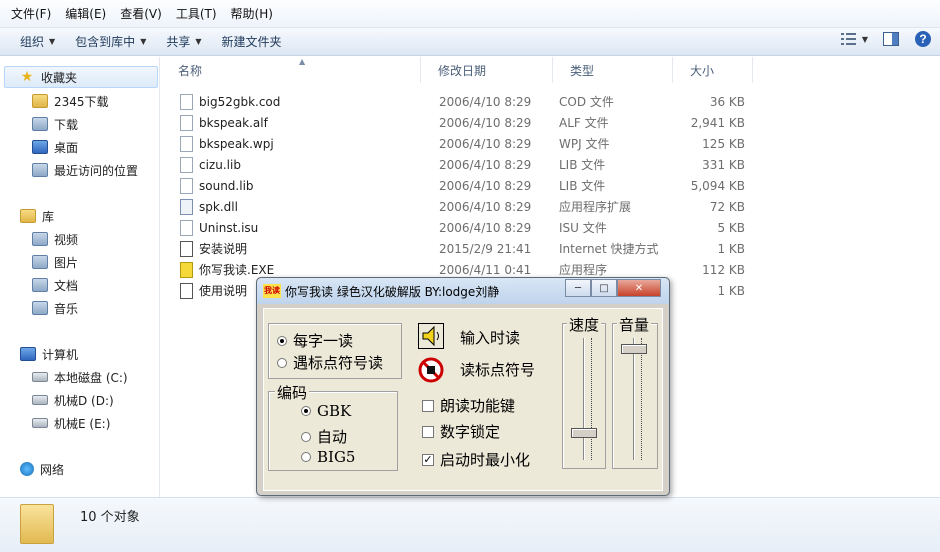 The height and width of the screenshot is (552, 940). Describe the element at coordinates (220, 164) in the screenshot. I see `file-name: cizu.lib` at that location.